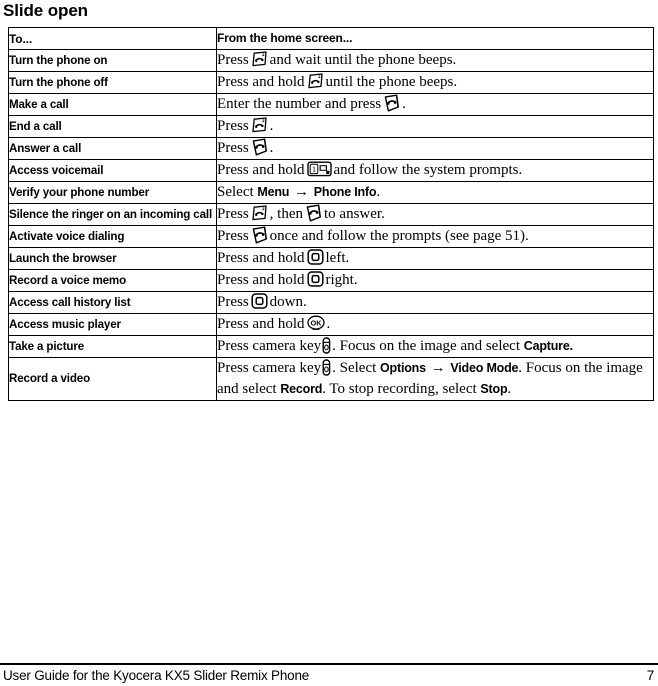  Describe the element at coordinates (112, 60) in the screenshot. I see `row-label: Turn the phone on` at that location.